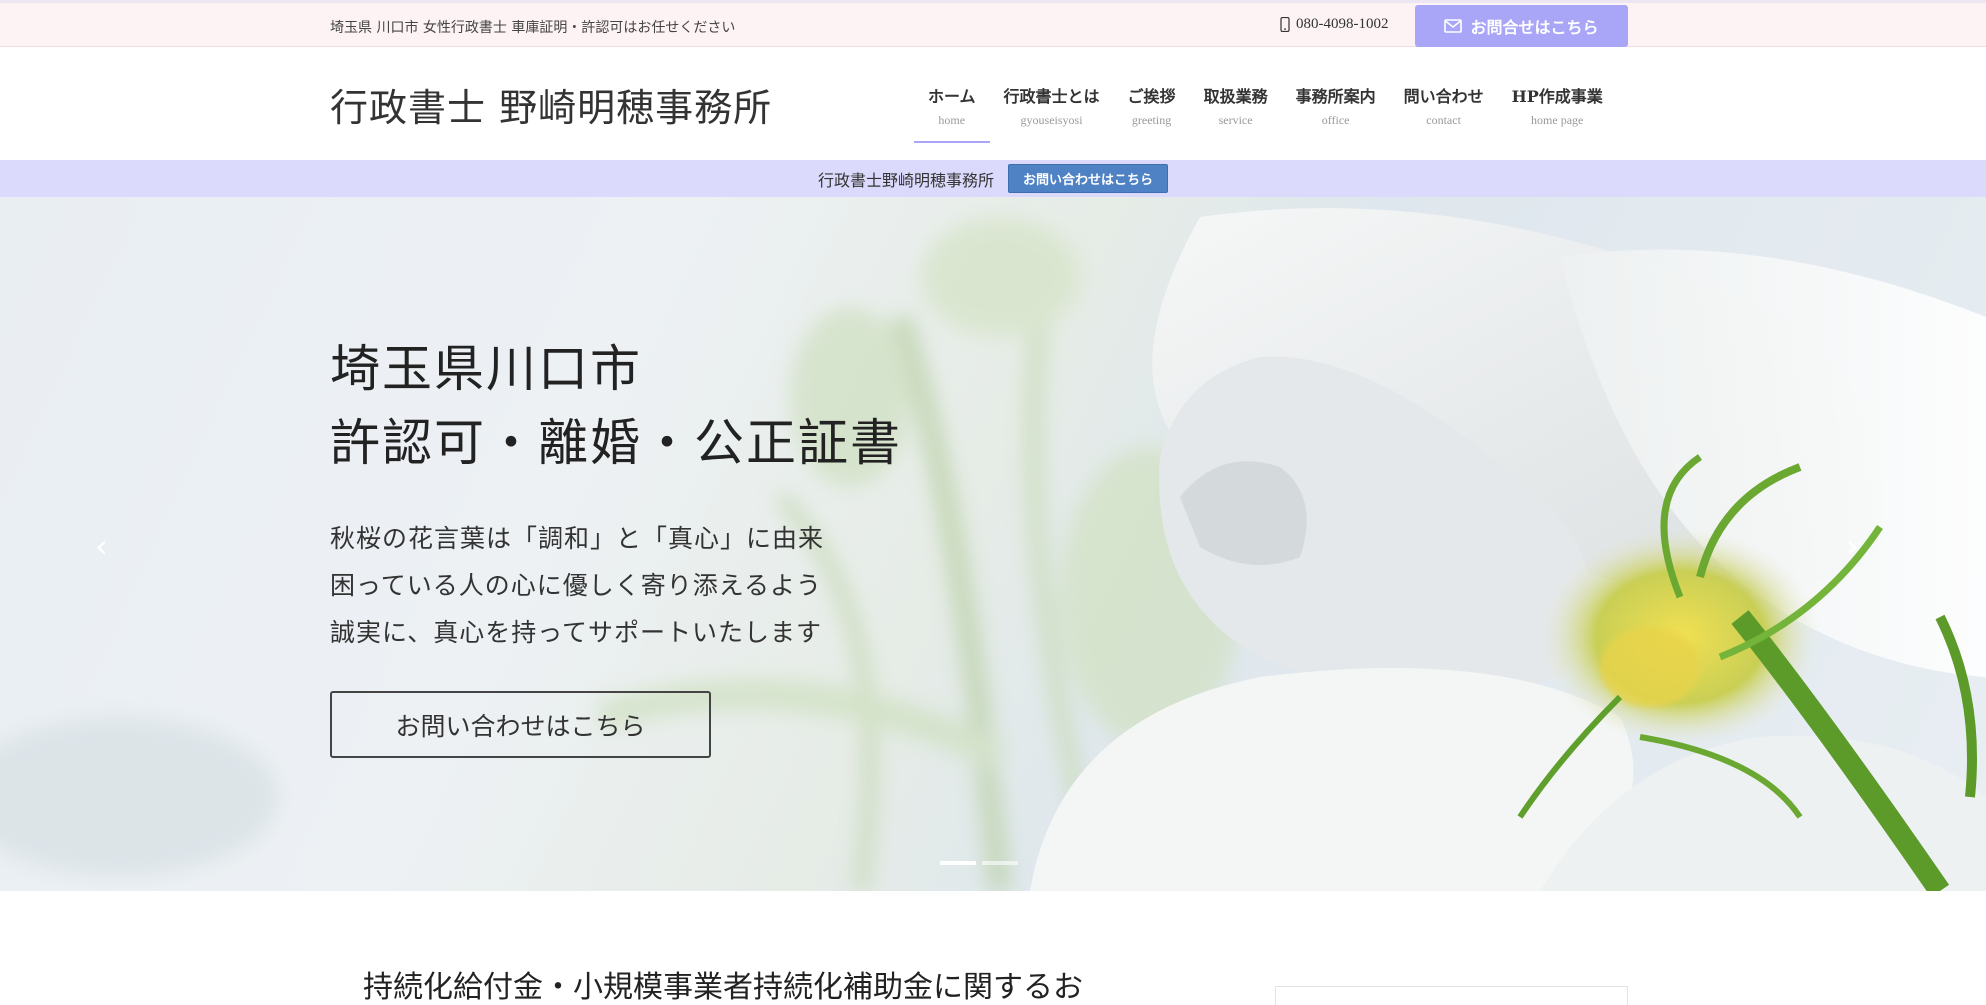  What do you see at coordinates (1451, 995) in the screenshot?
I see `sidebar-widget` at bounding box center [1451, 995].